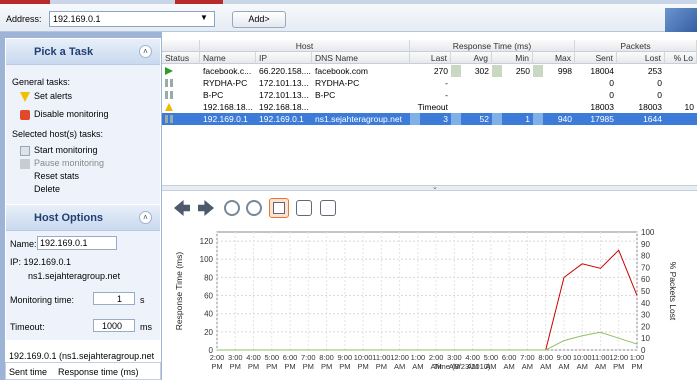  I want to click on table-row: B-PC 172.101.13... B-PC - 0 0, so click(429, 95).